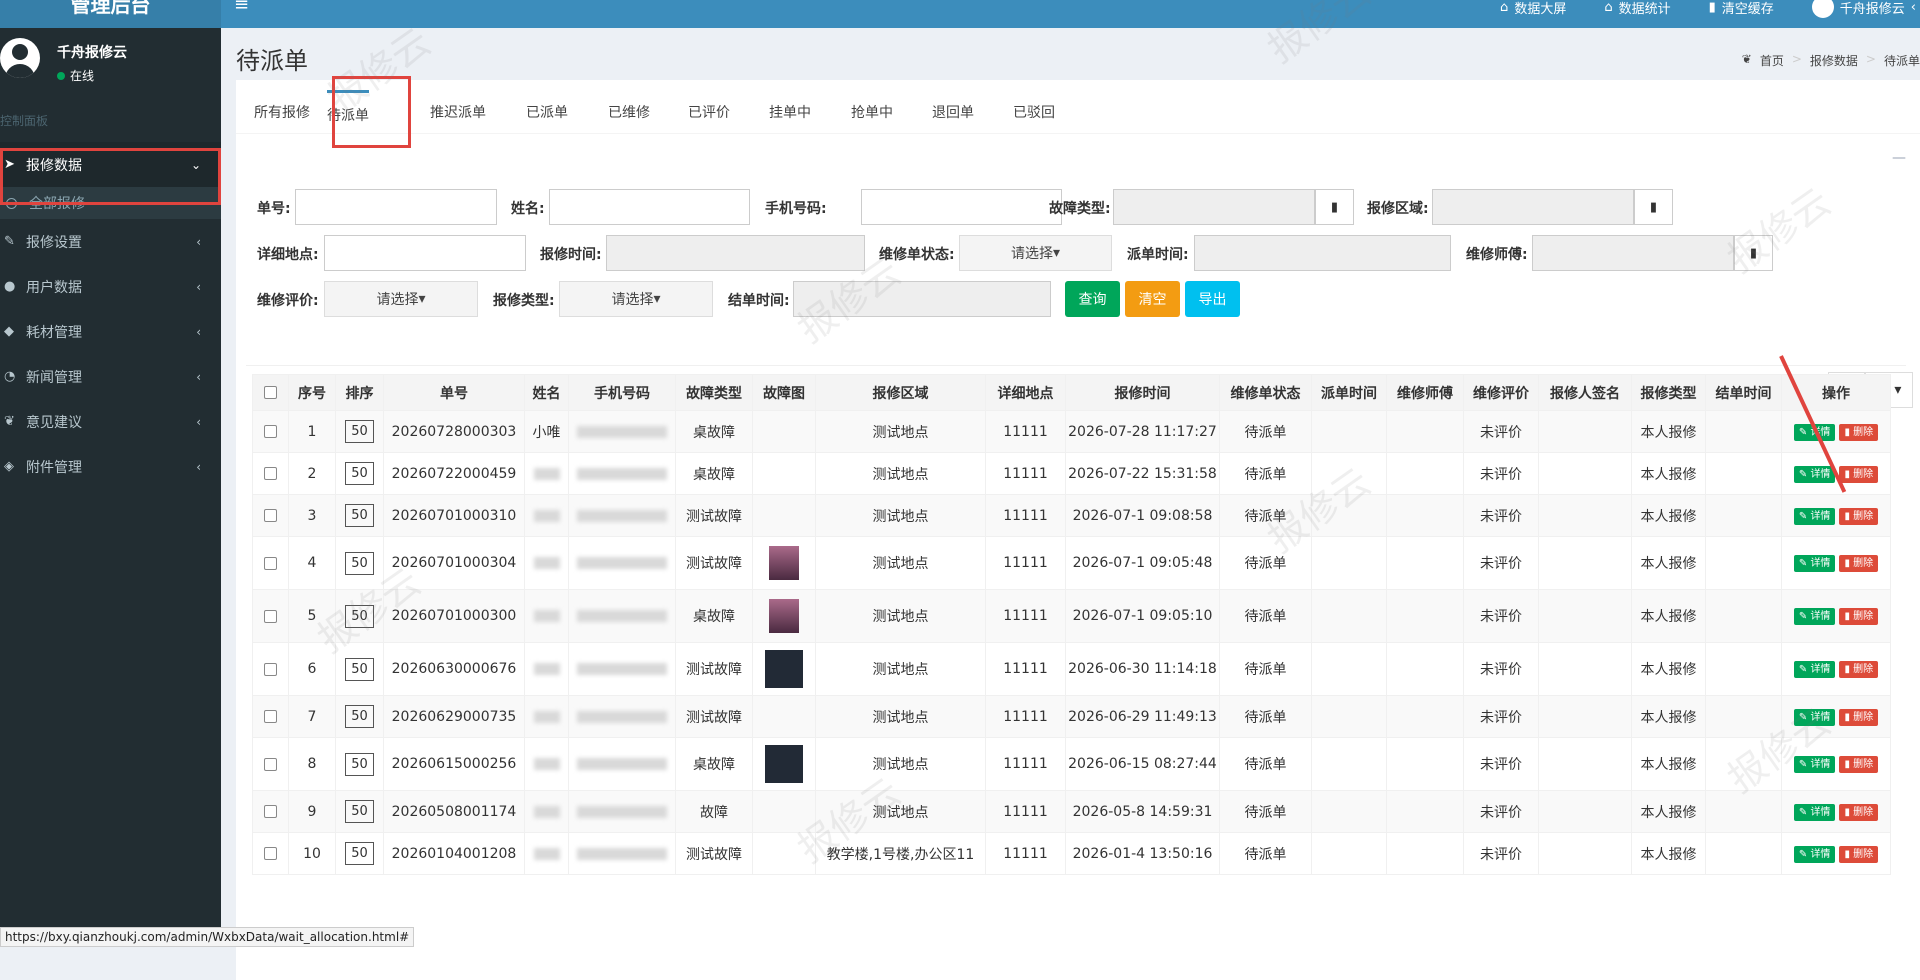  I want to click on sidebar-item-news: ◔新闻管理‹, so click(110, 376).